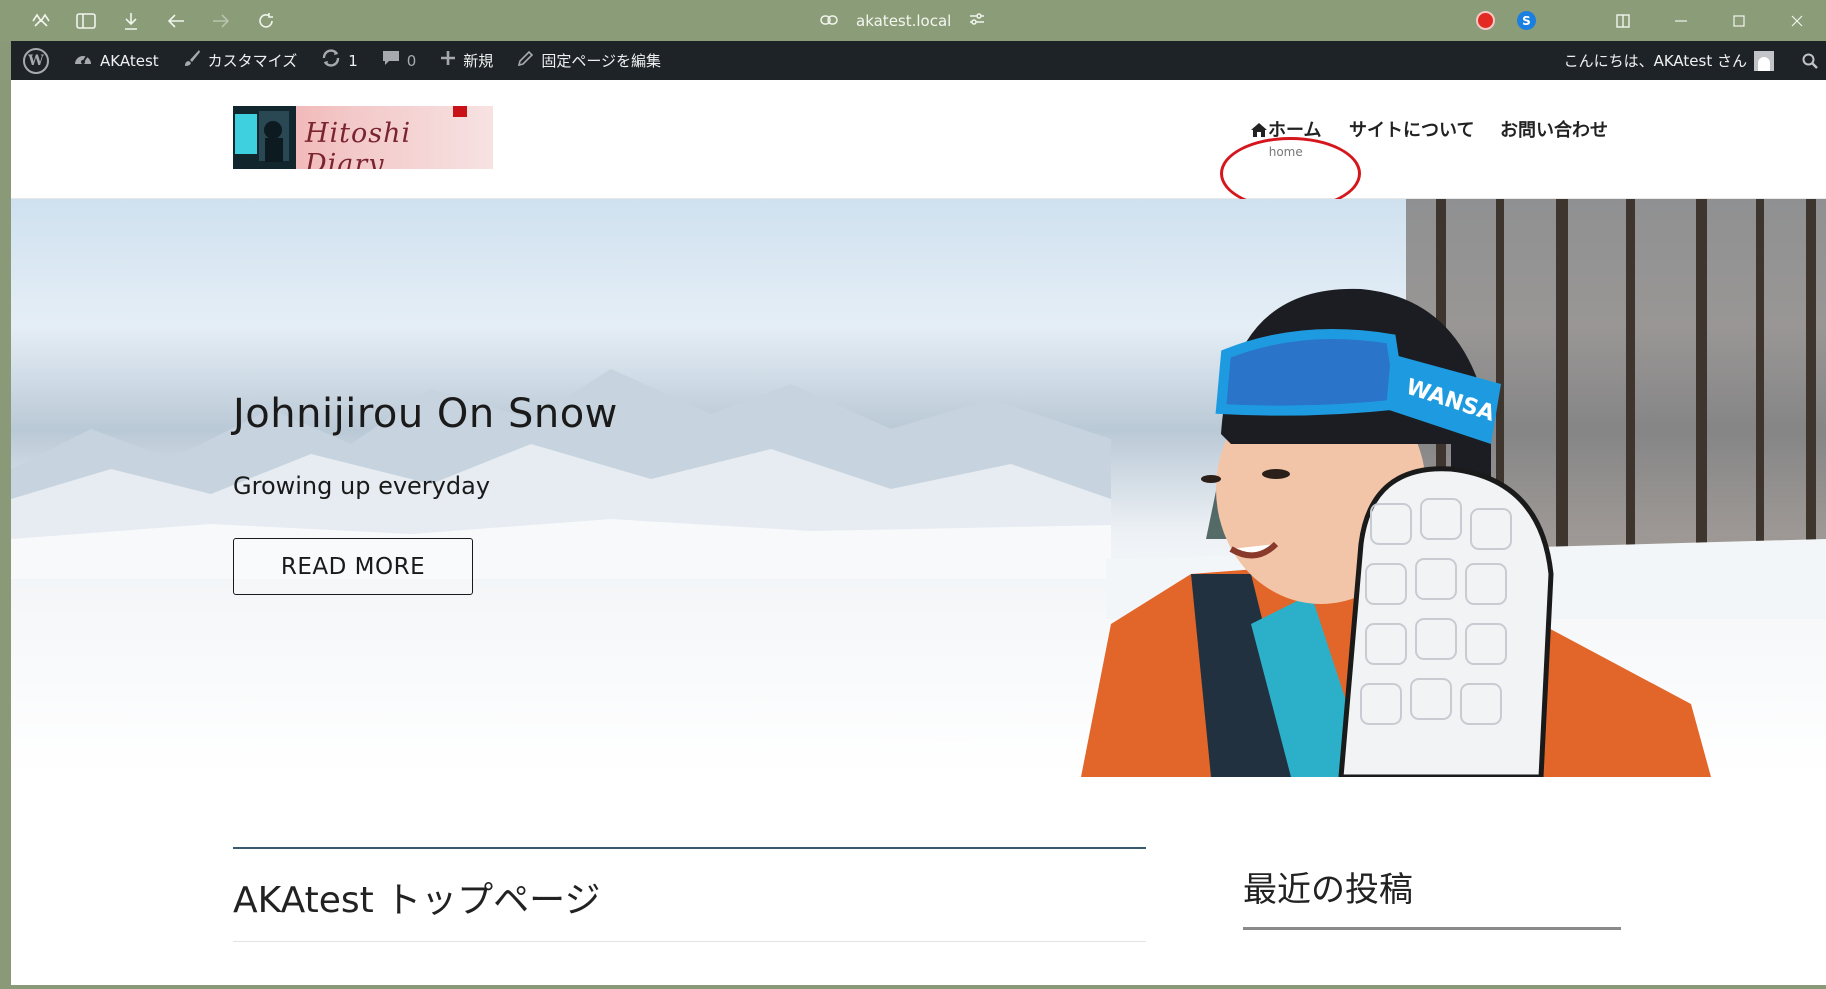 The height and width of the screenshot is (989, 1826). Describe the element at coordinates (417, 900) in the screenshot. I see `page-title: AKAtest トップページ` at that location.